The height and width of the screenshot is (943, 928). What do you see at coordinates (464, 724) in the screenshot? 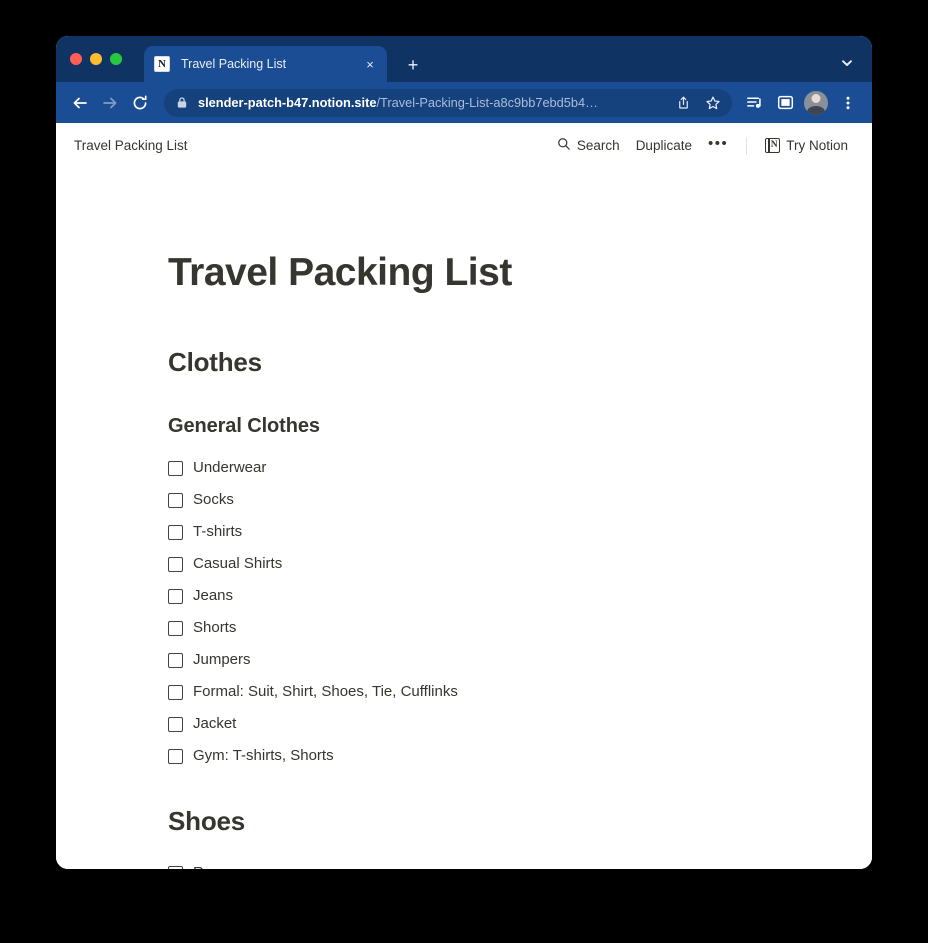
I see `list-item: Jacket` at bounding box center [464, 724].